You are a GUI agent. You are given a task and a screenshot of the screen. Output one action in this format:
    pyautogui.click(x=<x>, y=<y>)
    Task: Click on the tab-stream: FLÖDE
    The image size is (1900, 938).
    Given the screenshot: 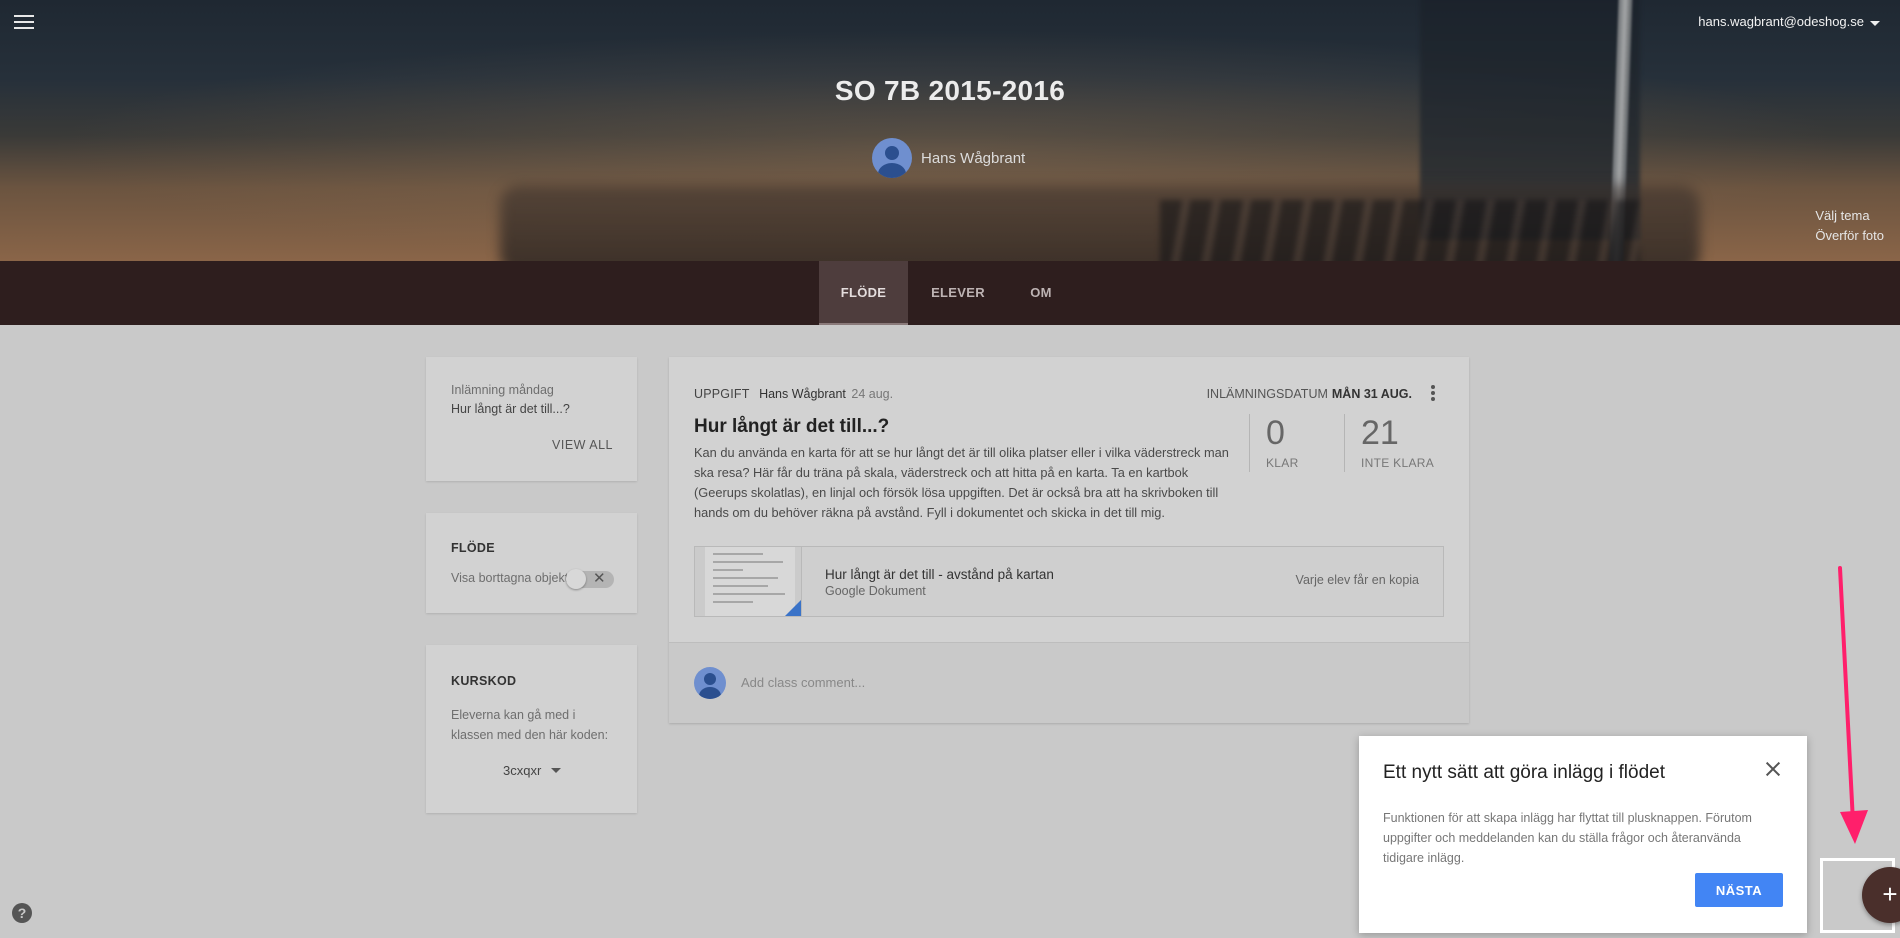 What is the action you would take?
    pyautogui.click(x=863, y=293)
    